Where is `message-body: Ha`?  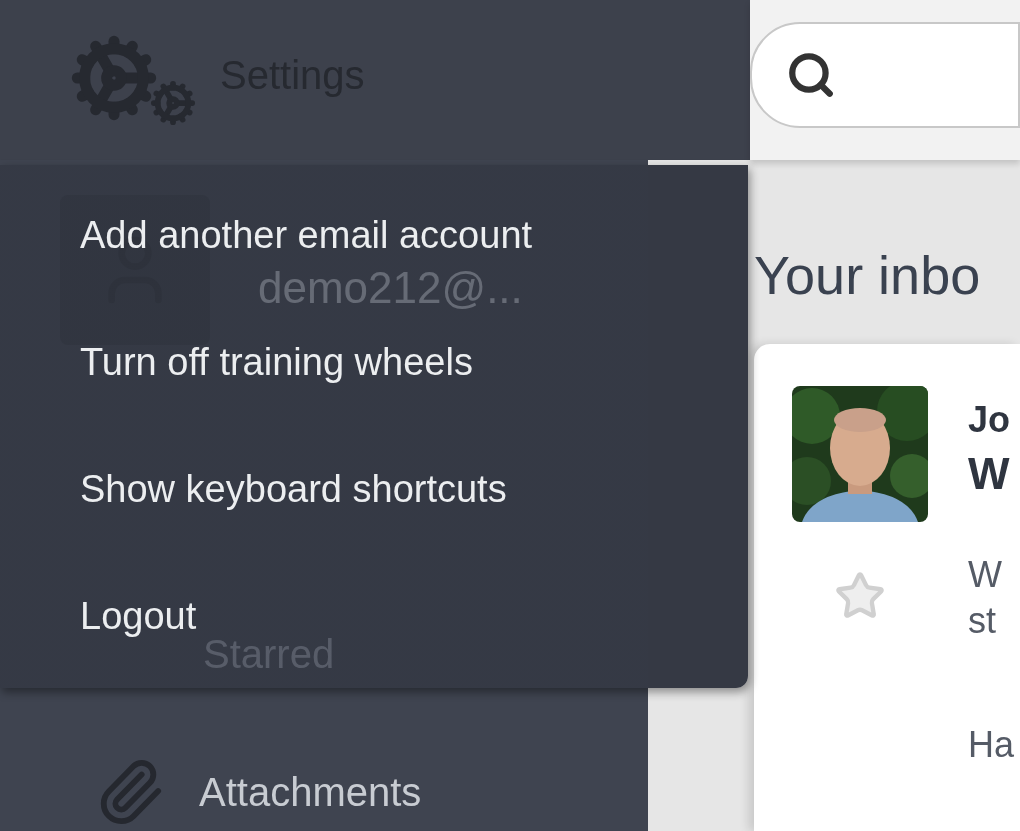 message-body: Ha is located at coordinates (991, 745).